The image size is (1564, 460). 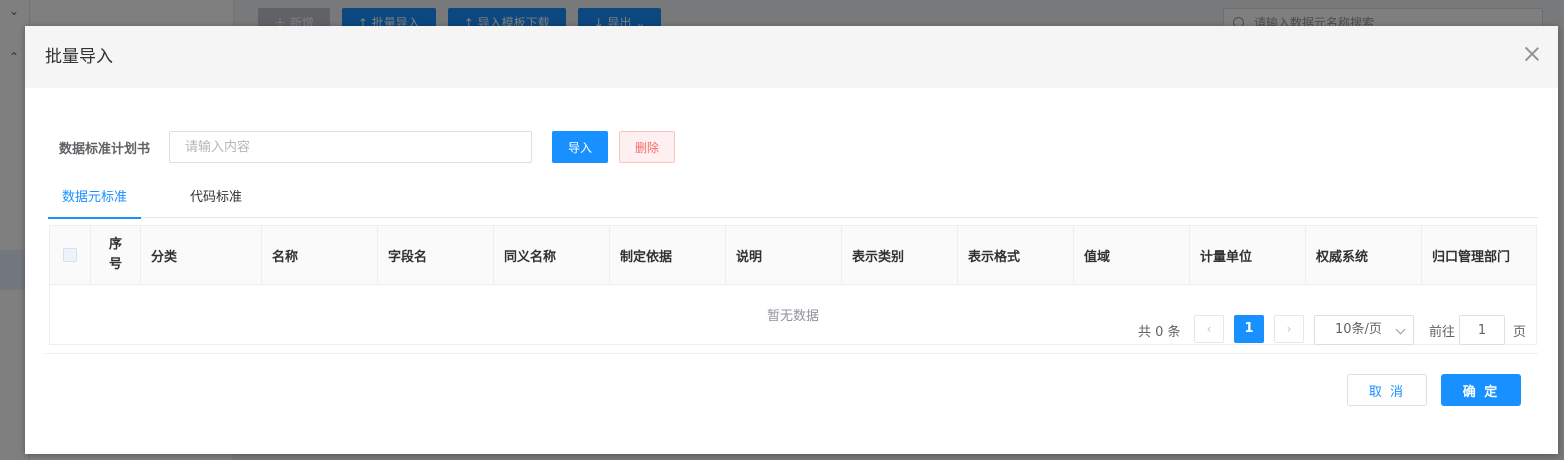 I want to click on import-button: 导入, so click(x=580, y=147).